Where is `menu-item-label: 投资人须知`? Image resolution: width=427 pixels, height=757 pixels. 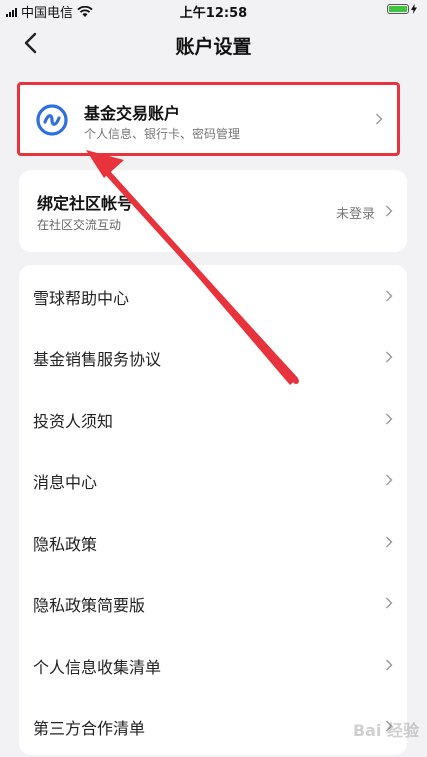
menu-item-label: 投资人须知 is located at coordinates (73, 421).